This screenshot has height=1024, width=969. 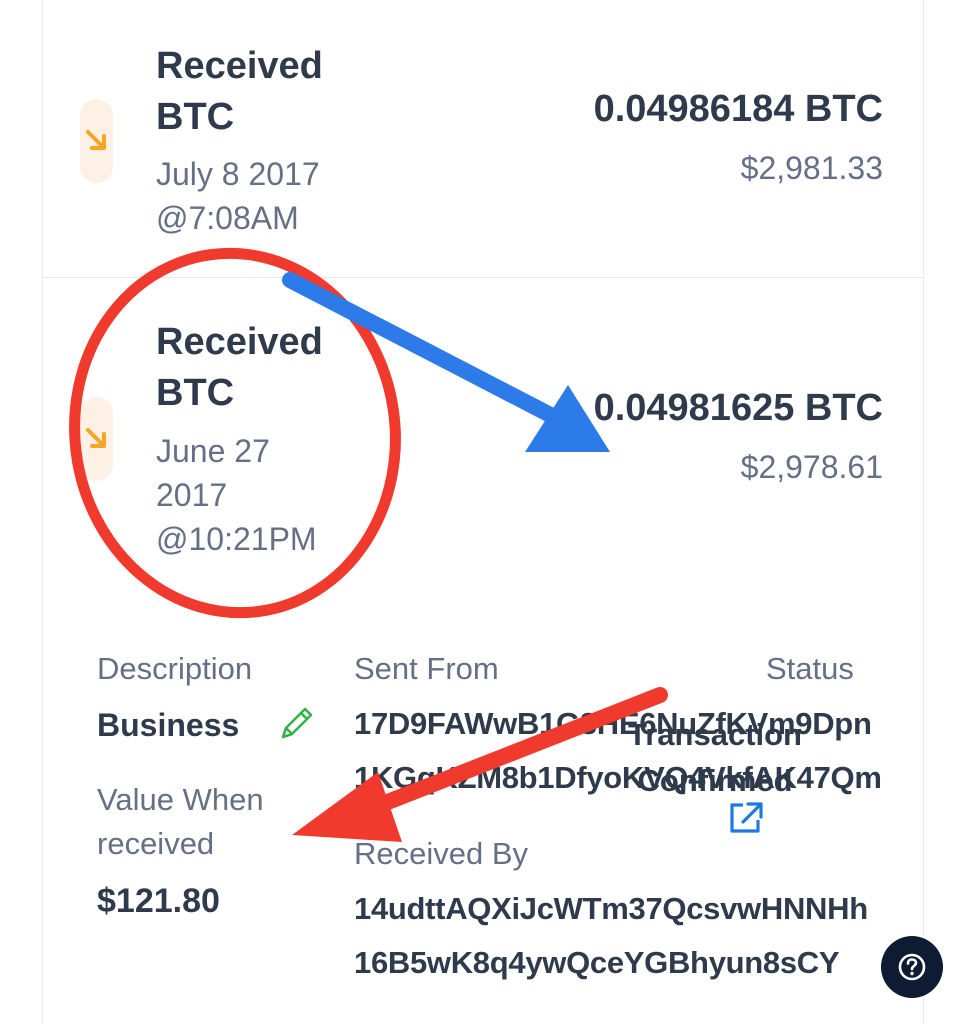 I want to click on pencil-icon, so click(x=297, y=723).